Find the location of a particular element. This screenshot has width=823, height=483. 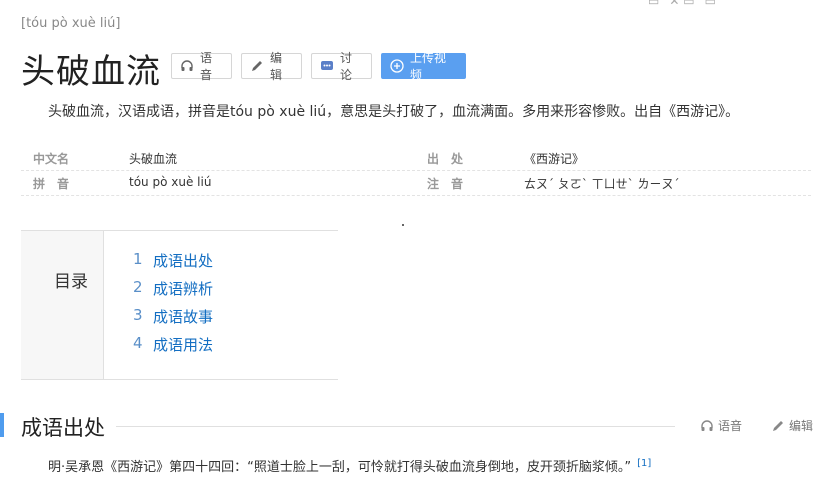

table-of-contents: 目录 1 成语出处 2 成语辨析 3 成语故事 4 成语用法 is located at coordinates (179, 305).